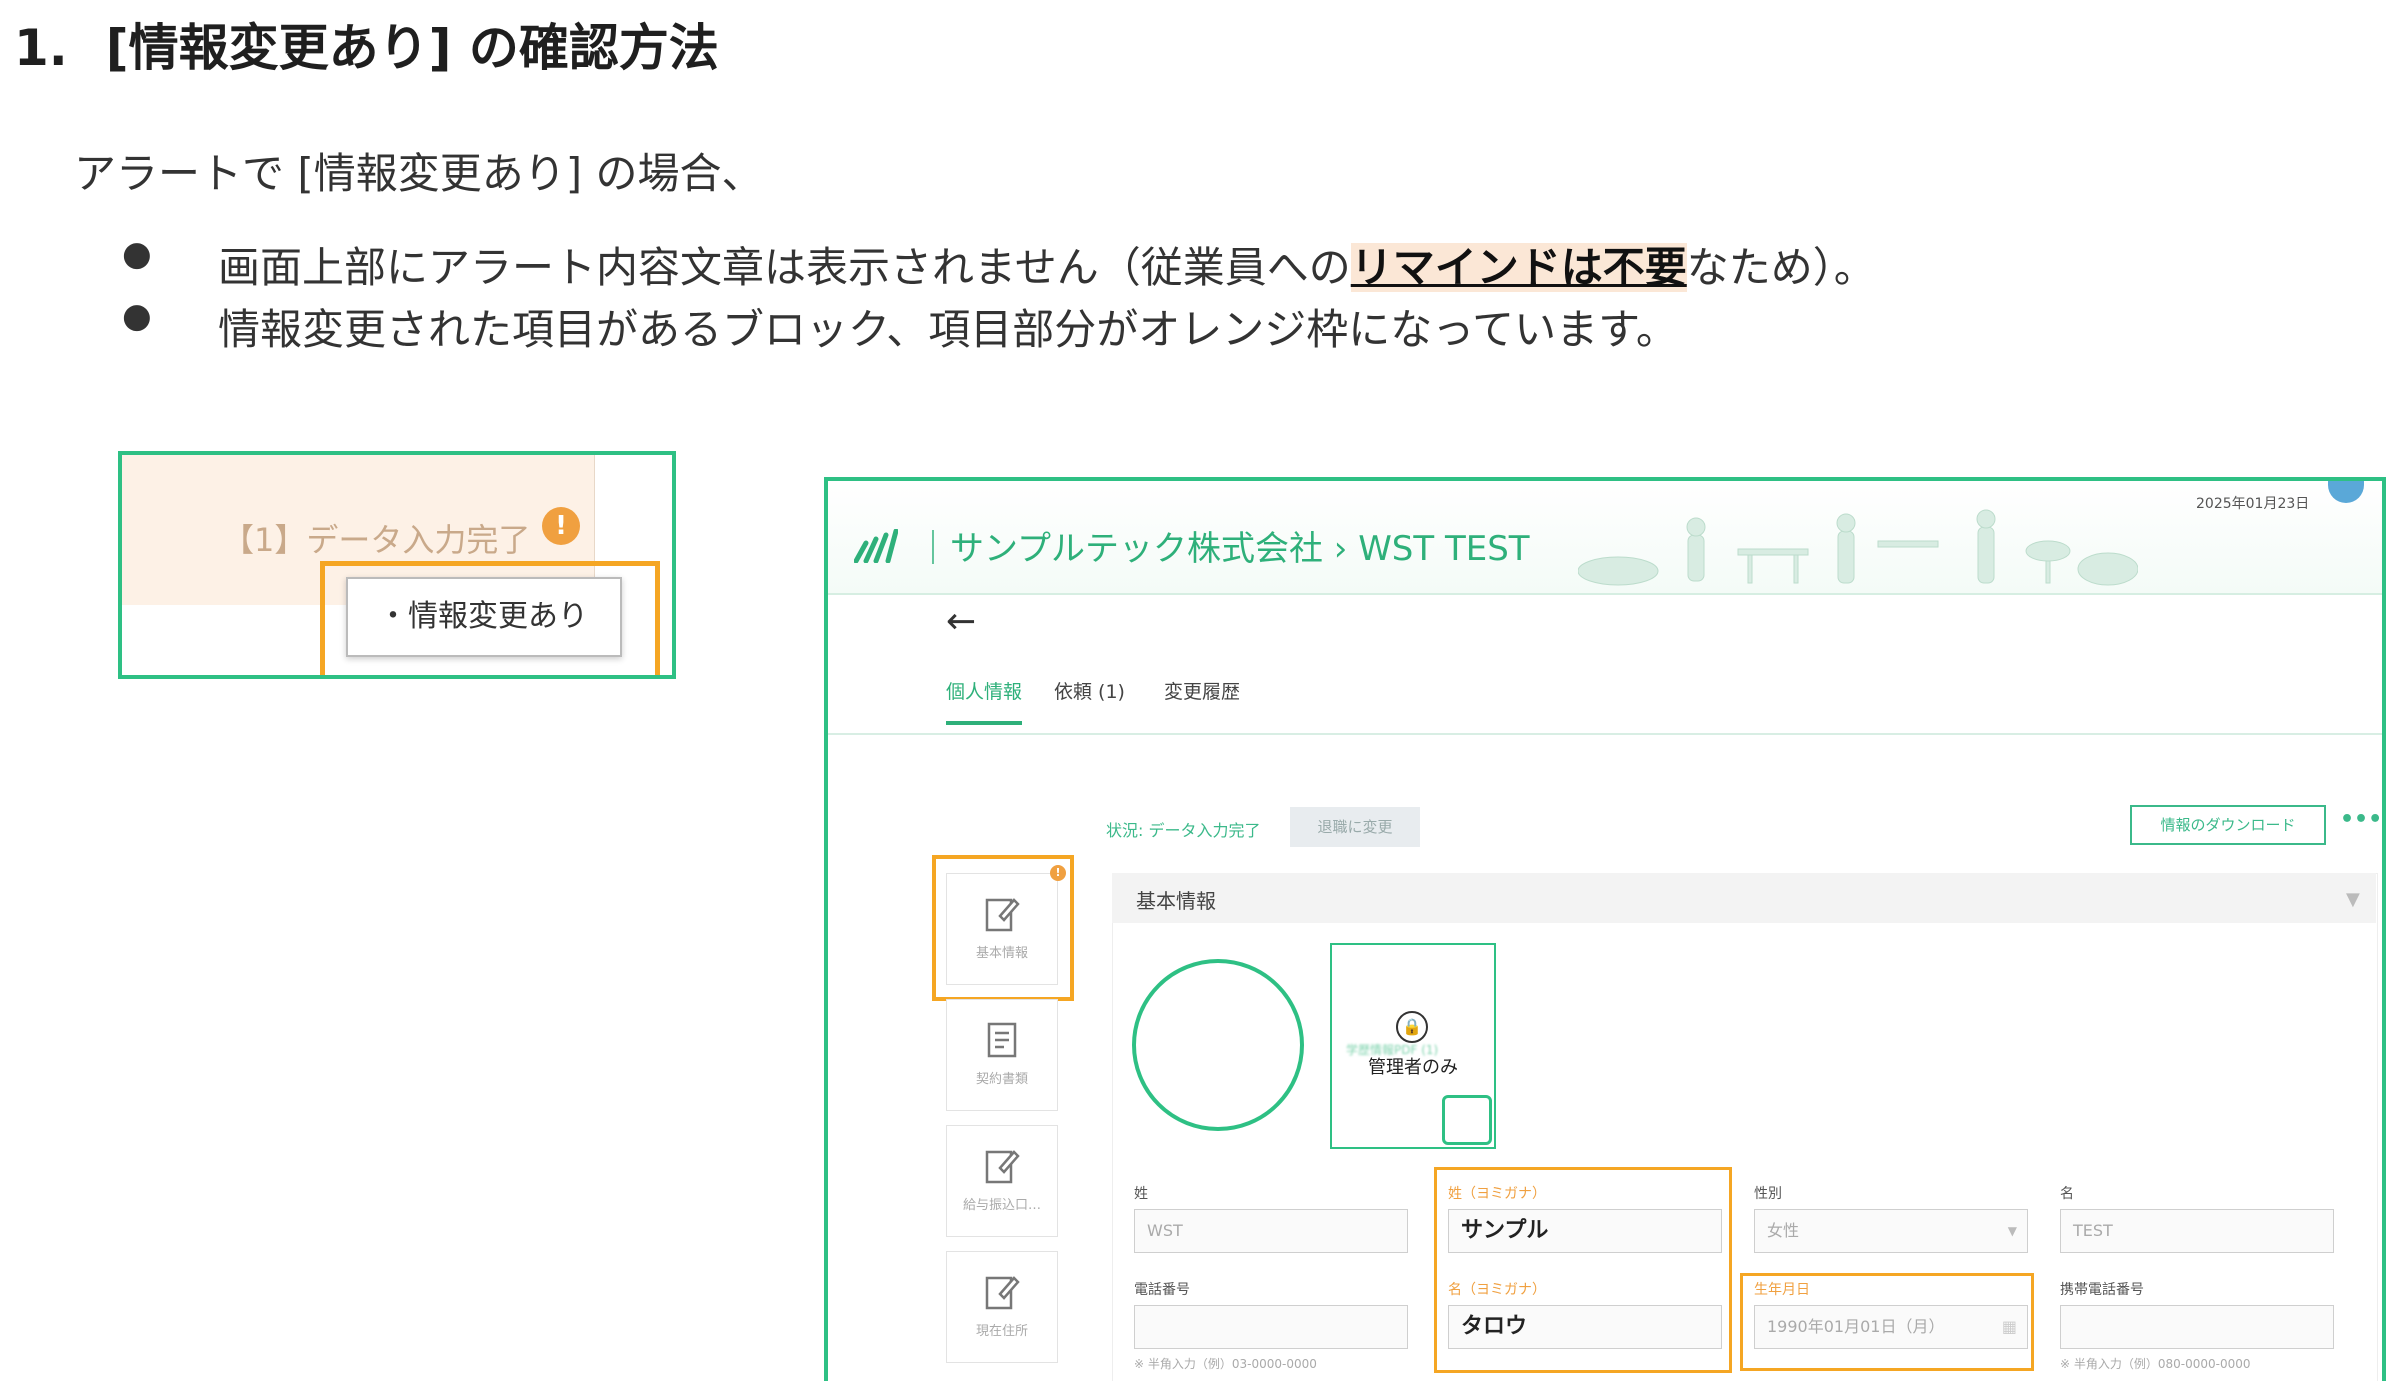 The height and width of the screenshot is (1381, 2400). Describe the element at coordinates (1858, 547) in the screenshot. I see `header-illustration` at that location.